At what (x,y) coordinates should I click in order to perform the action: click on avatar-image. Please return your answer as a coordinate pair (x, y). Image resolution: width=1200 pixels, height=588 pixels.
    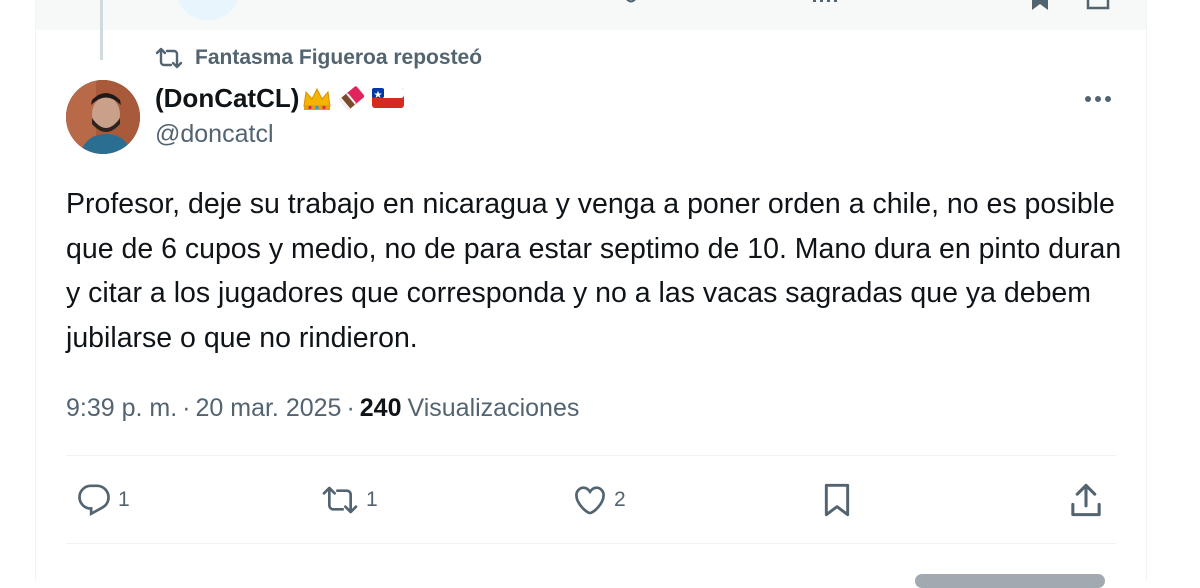
    Looking at the image, I should click on (103, 117).